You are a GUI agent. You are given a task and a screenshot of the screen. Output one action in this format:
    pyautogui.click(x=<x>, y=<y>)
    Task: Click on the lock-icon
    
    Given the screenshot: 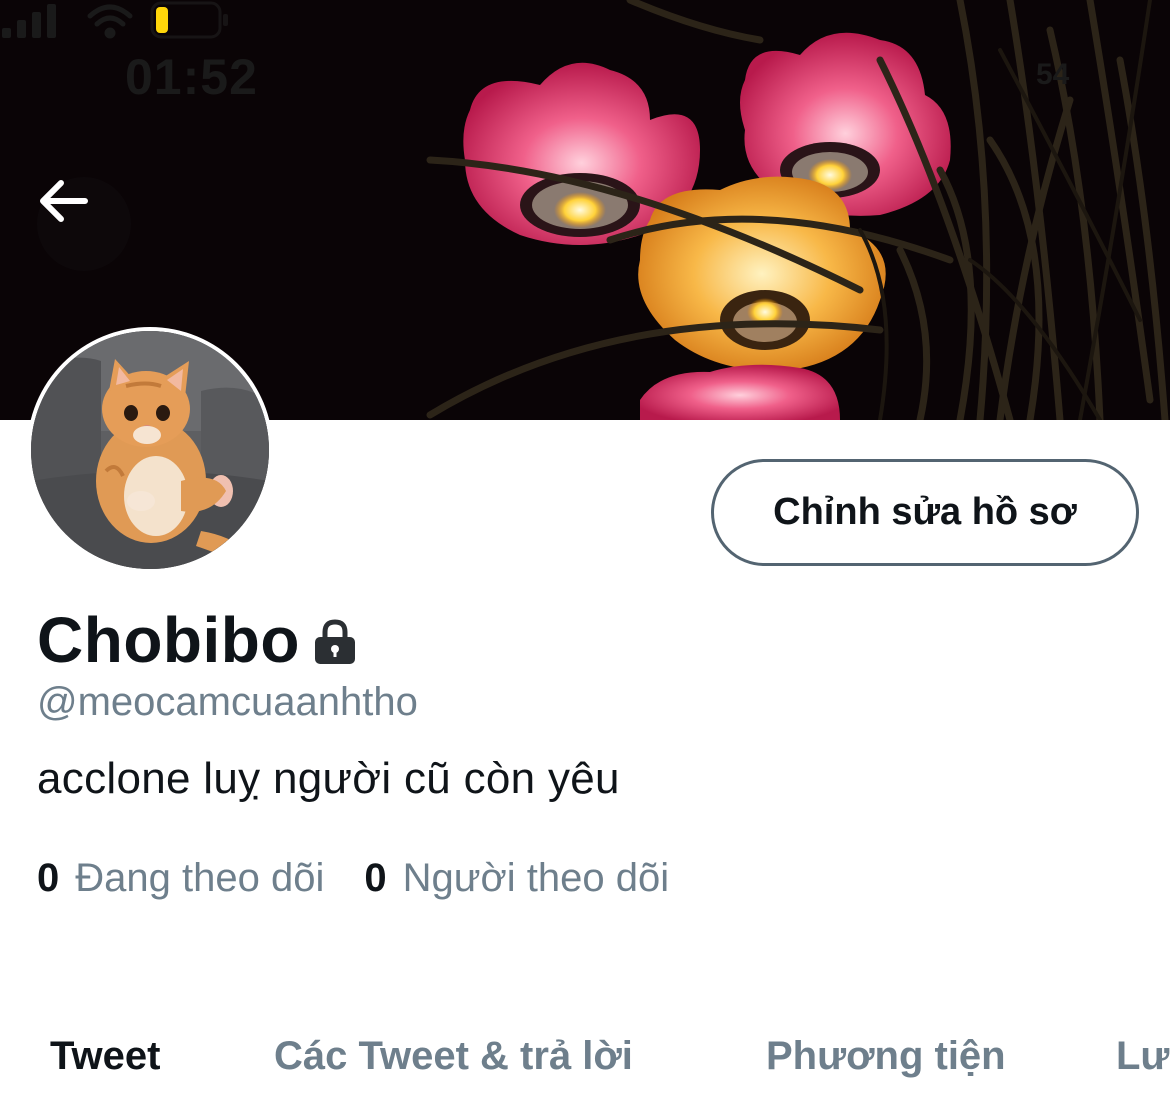 What is the action you would take?
    pyautogui.click(x=334, y=641)
    